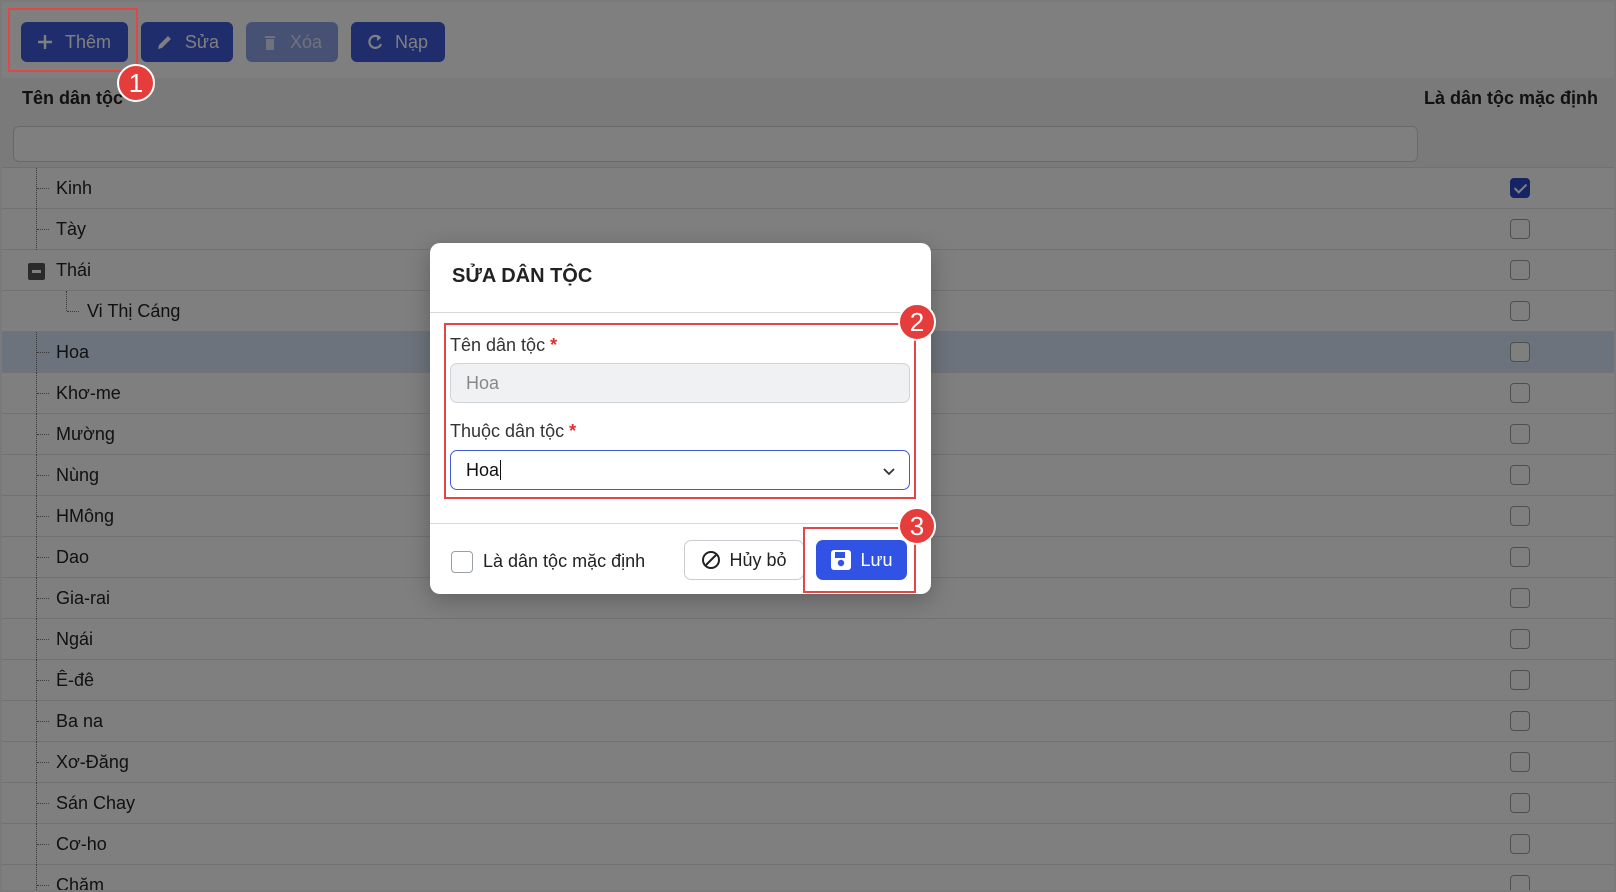  What do you see at coordinates (917, 322) in the screenshot?
I see `step-badge-2: 2` at bounding box center [917, 322].